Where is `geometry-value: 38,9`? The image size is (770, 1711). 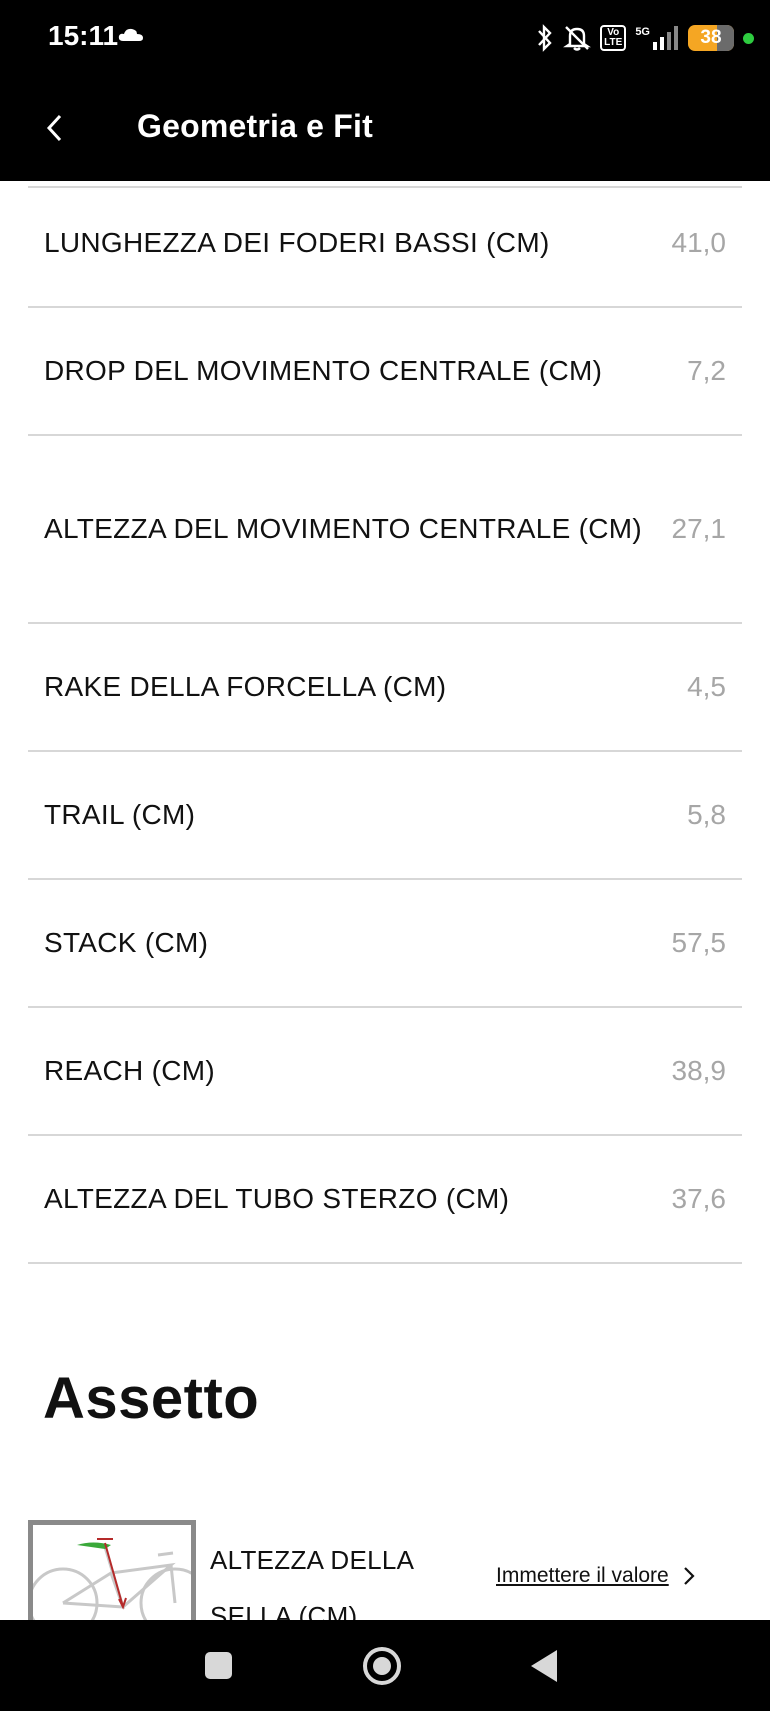
geometry-value: 38,9 is located at coordinates (699, 1070).